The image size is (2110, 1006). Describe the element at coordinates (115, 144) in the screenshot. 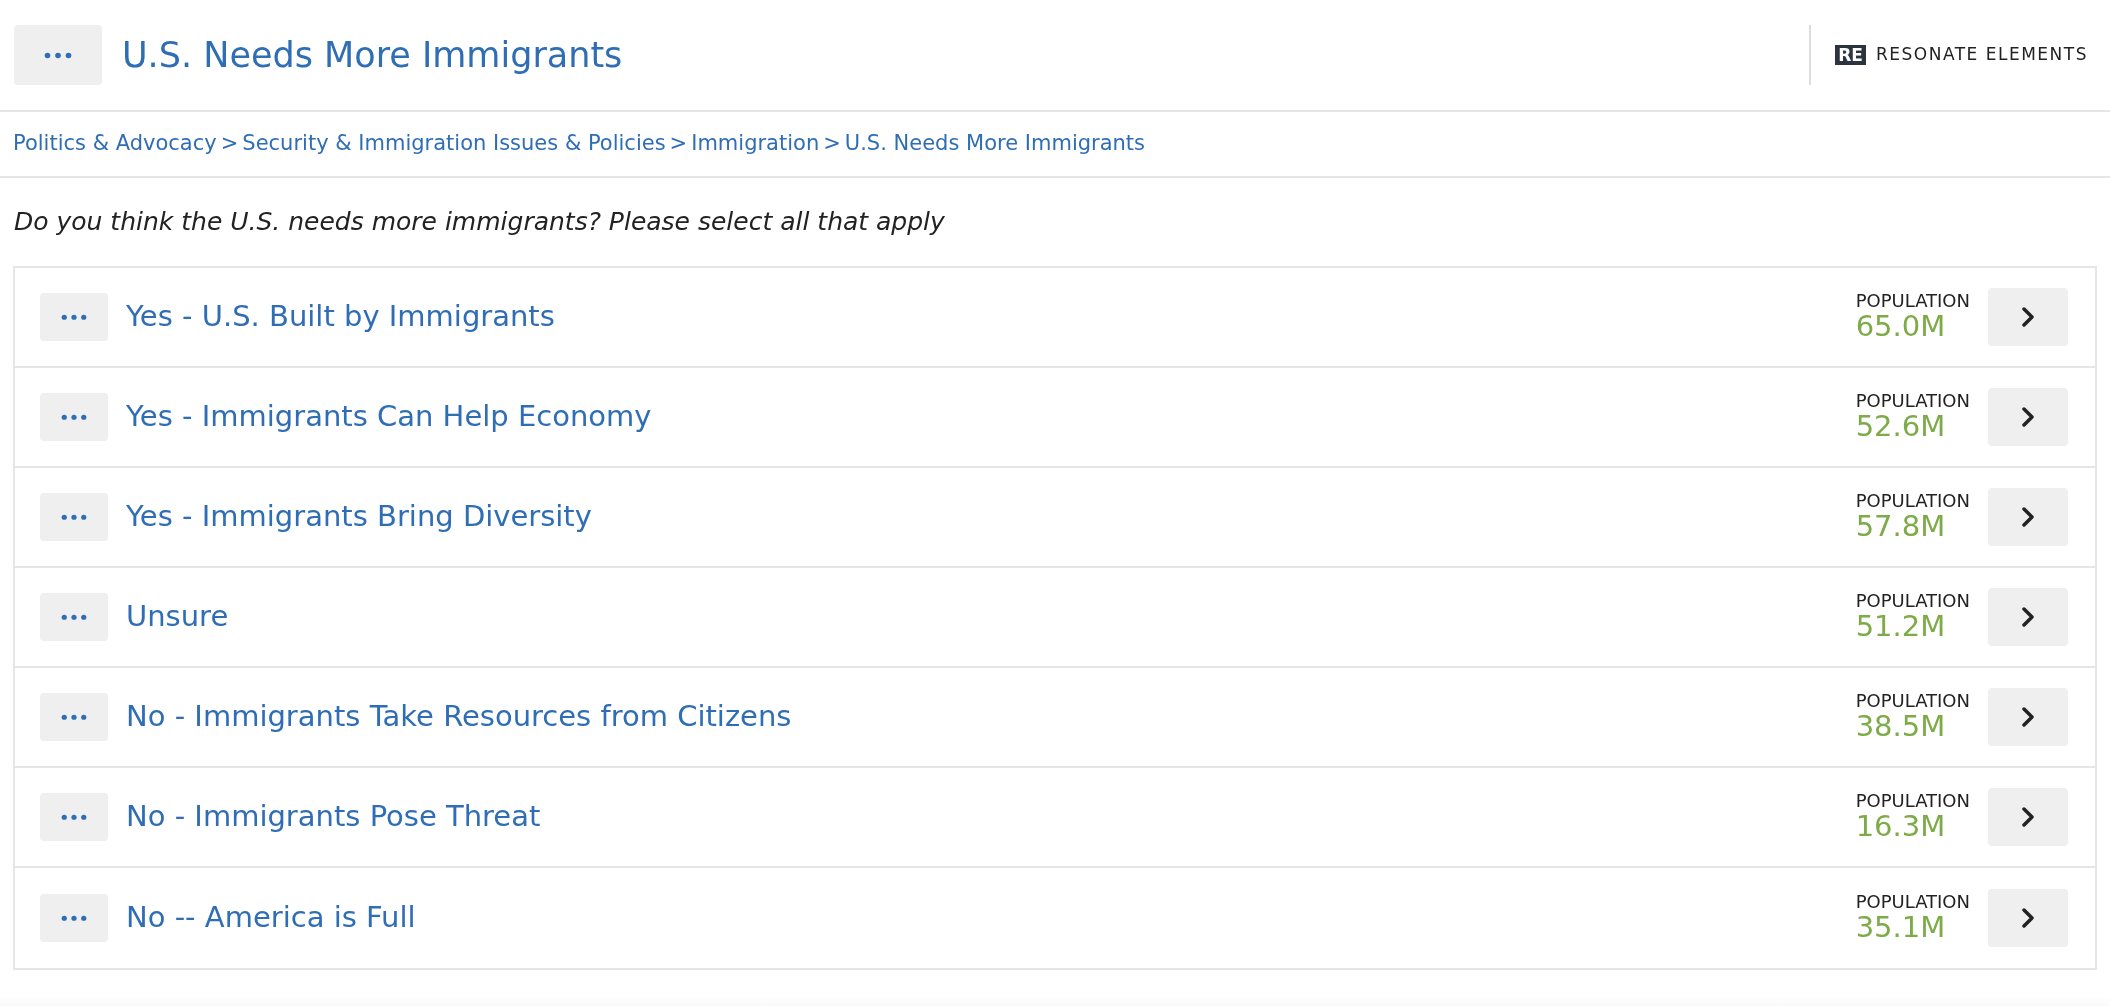

I see `breadcrumb-link: Politics & Advocacy` at that location.